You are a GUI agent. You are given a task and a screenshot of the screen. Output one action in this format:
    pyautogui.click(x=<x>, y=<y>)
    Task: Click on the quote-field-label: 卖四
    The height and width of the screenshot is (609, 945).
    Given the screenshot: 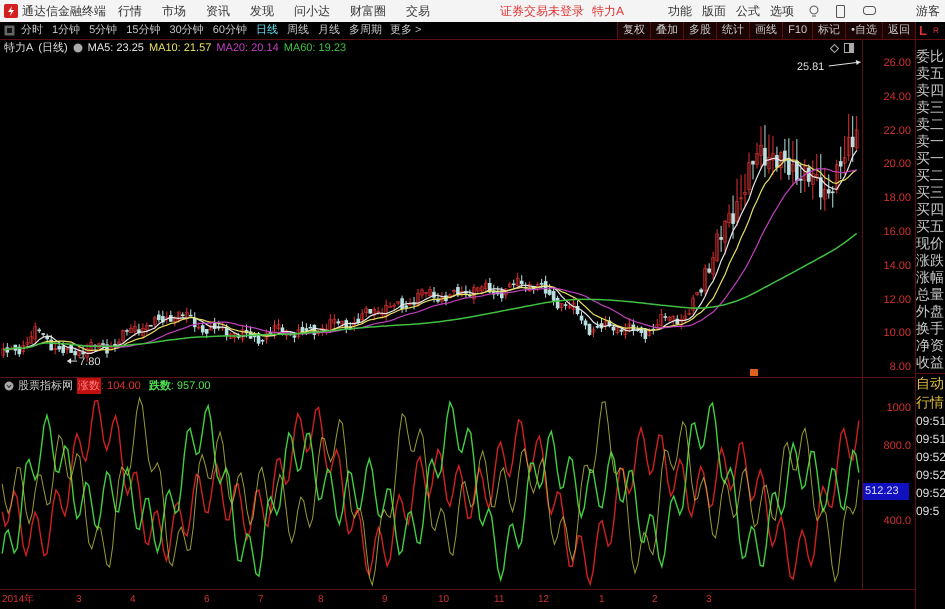 What is the action you would take?
    pyautogui.click(x=930, y=90)
    